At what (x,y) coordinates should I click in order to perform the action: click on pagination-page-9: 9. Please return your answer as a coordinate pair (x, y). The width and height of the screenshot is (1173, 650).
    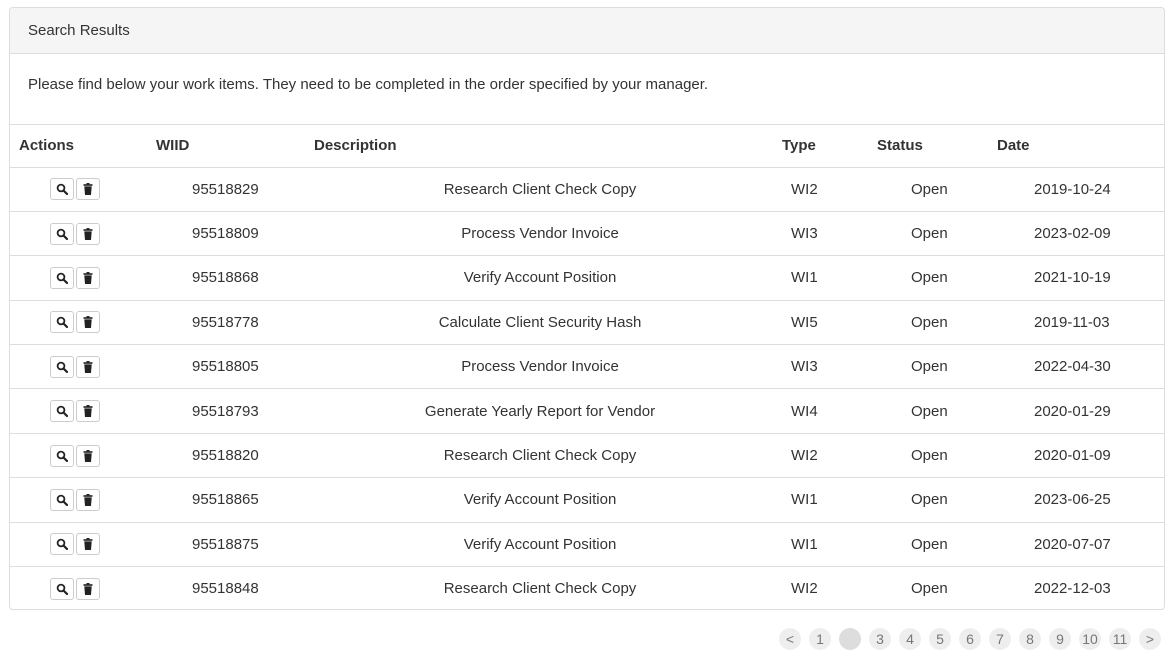
    Looking at the image, I should click on (1060, 639).